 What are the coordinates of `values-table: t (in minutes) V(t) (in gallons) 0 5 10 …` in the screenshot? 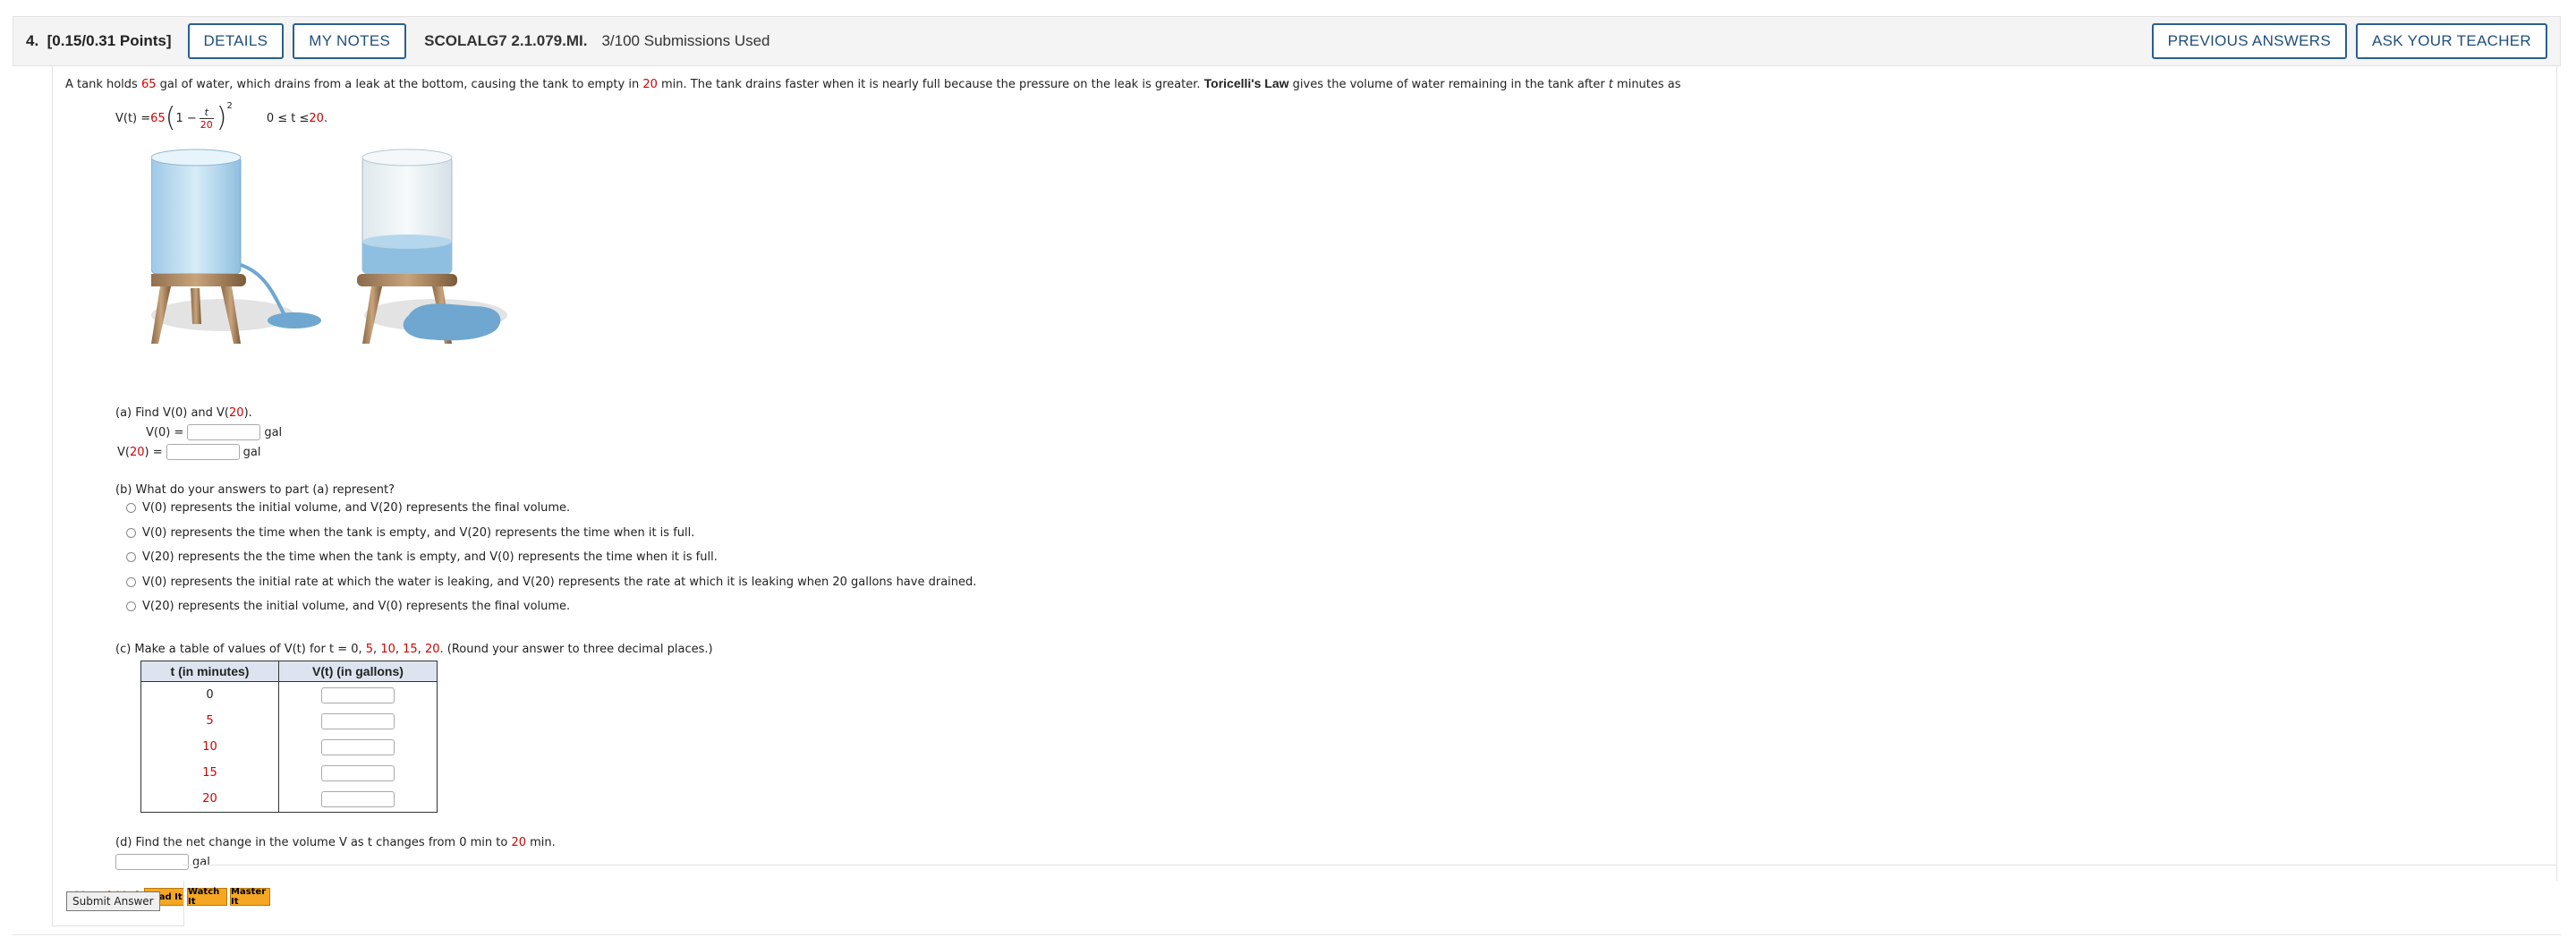 It's located at (289, 737).